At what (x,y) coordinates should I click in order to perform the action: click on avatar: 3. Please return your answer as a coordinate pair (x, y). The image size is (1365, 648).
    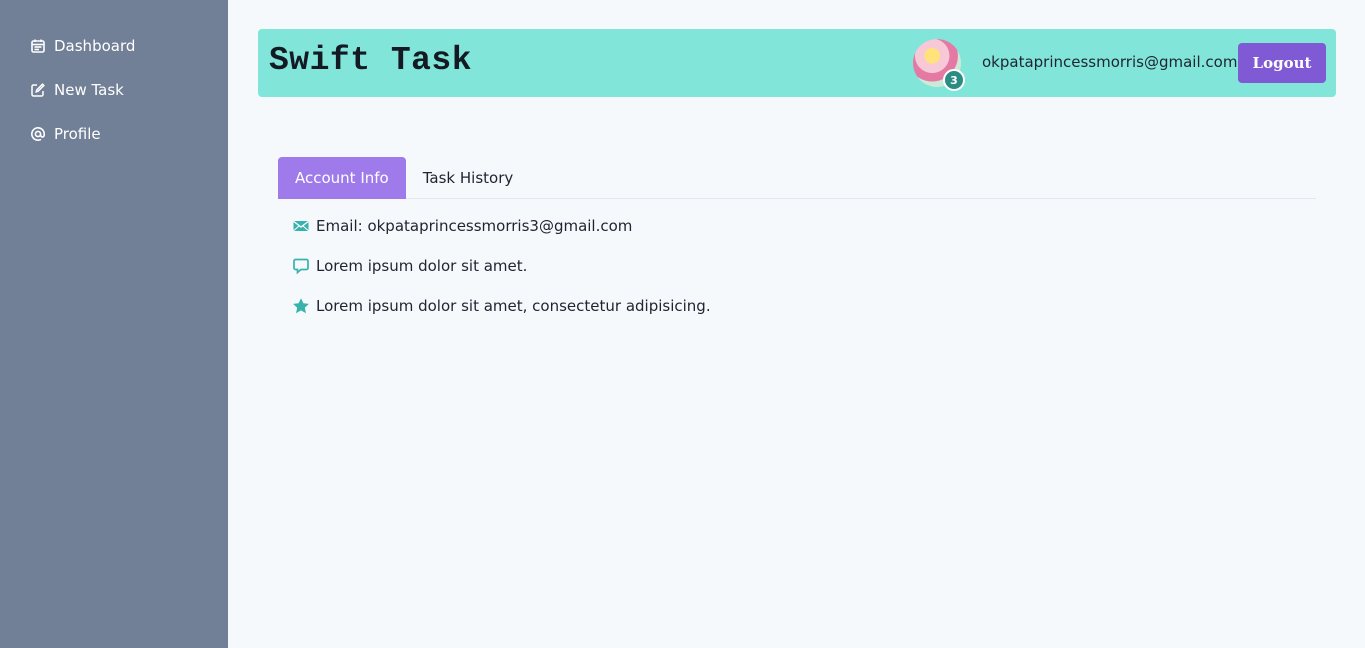
    Looking at the image, I should click on (939, 65).